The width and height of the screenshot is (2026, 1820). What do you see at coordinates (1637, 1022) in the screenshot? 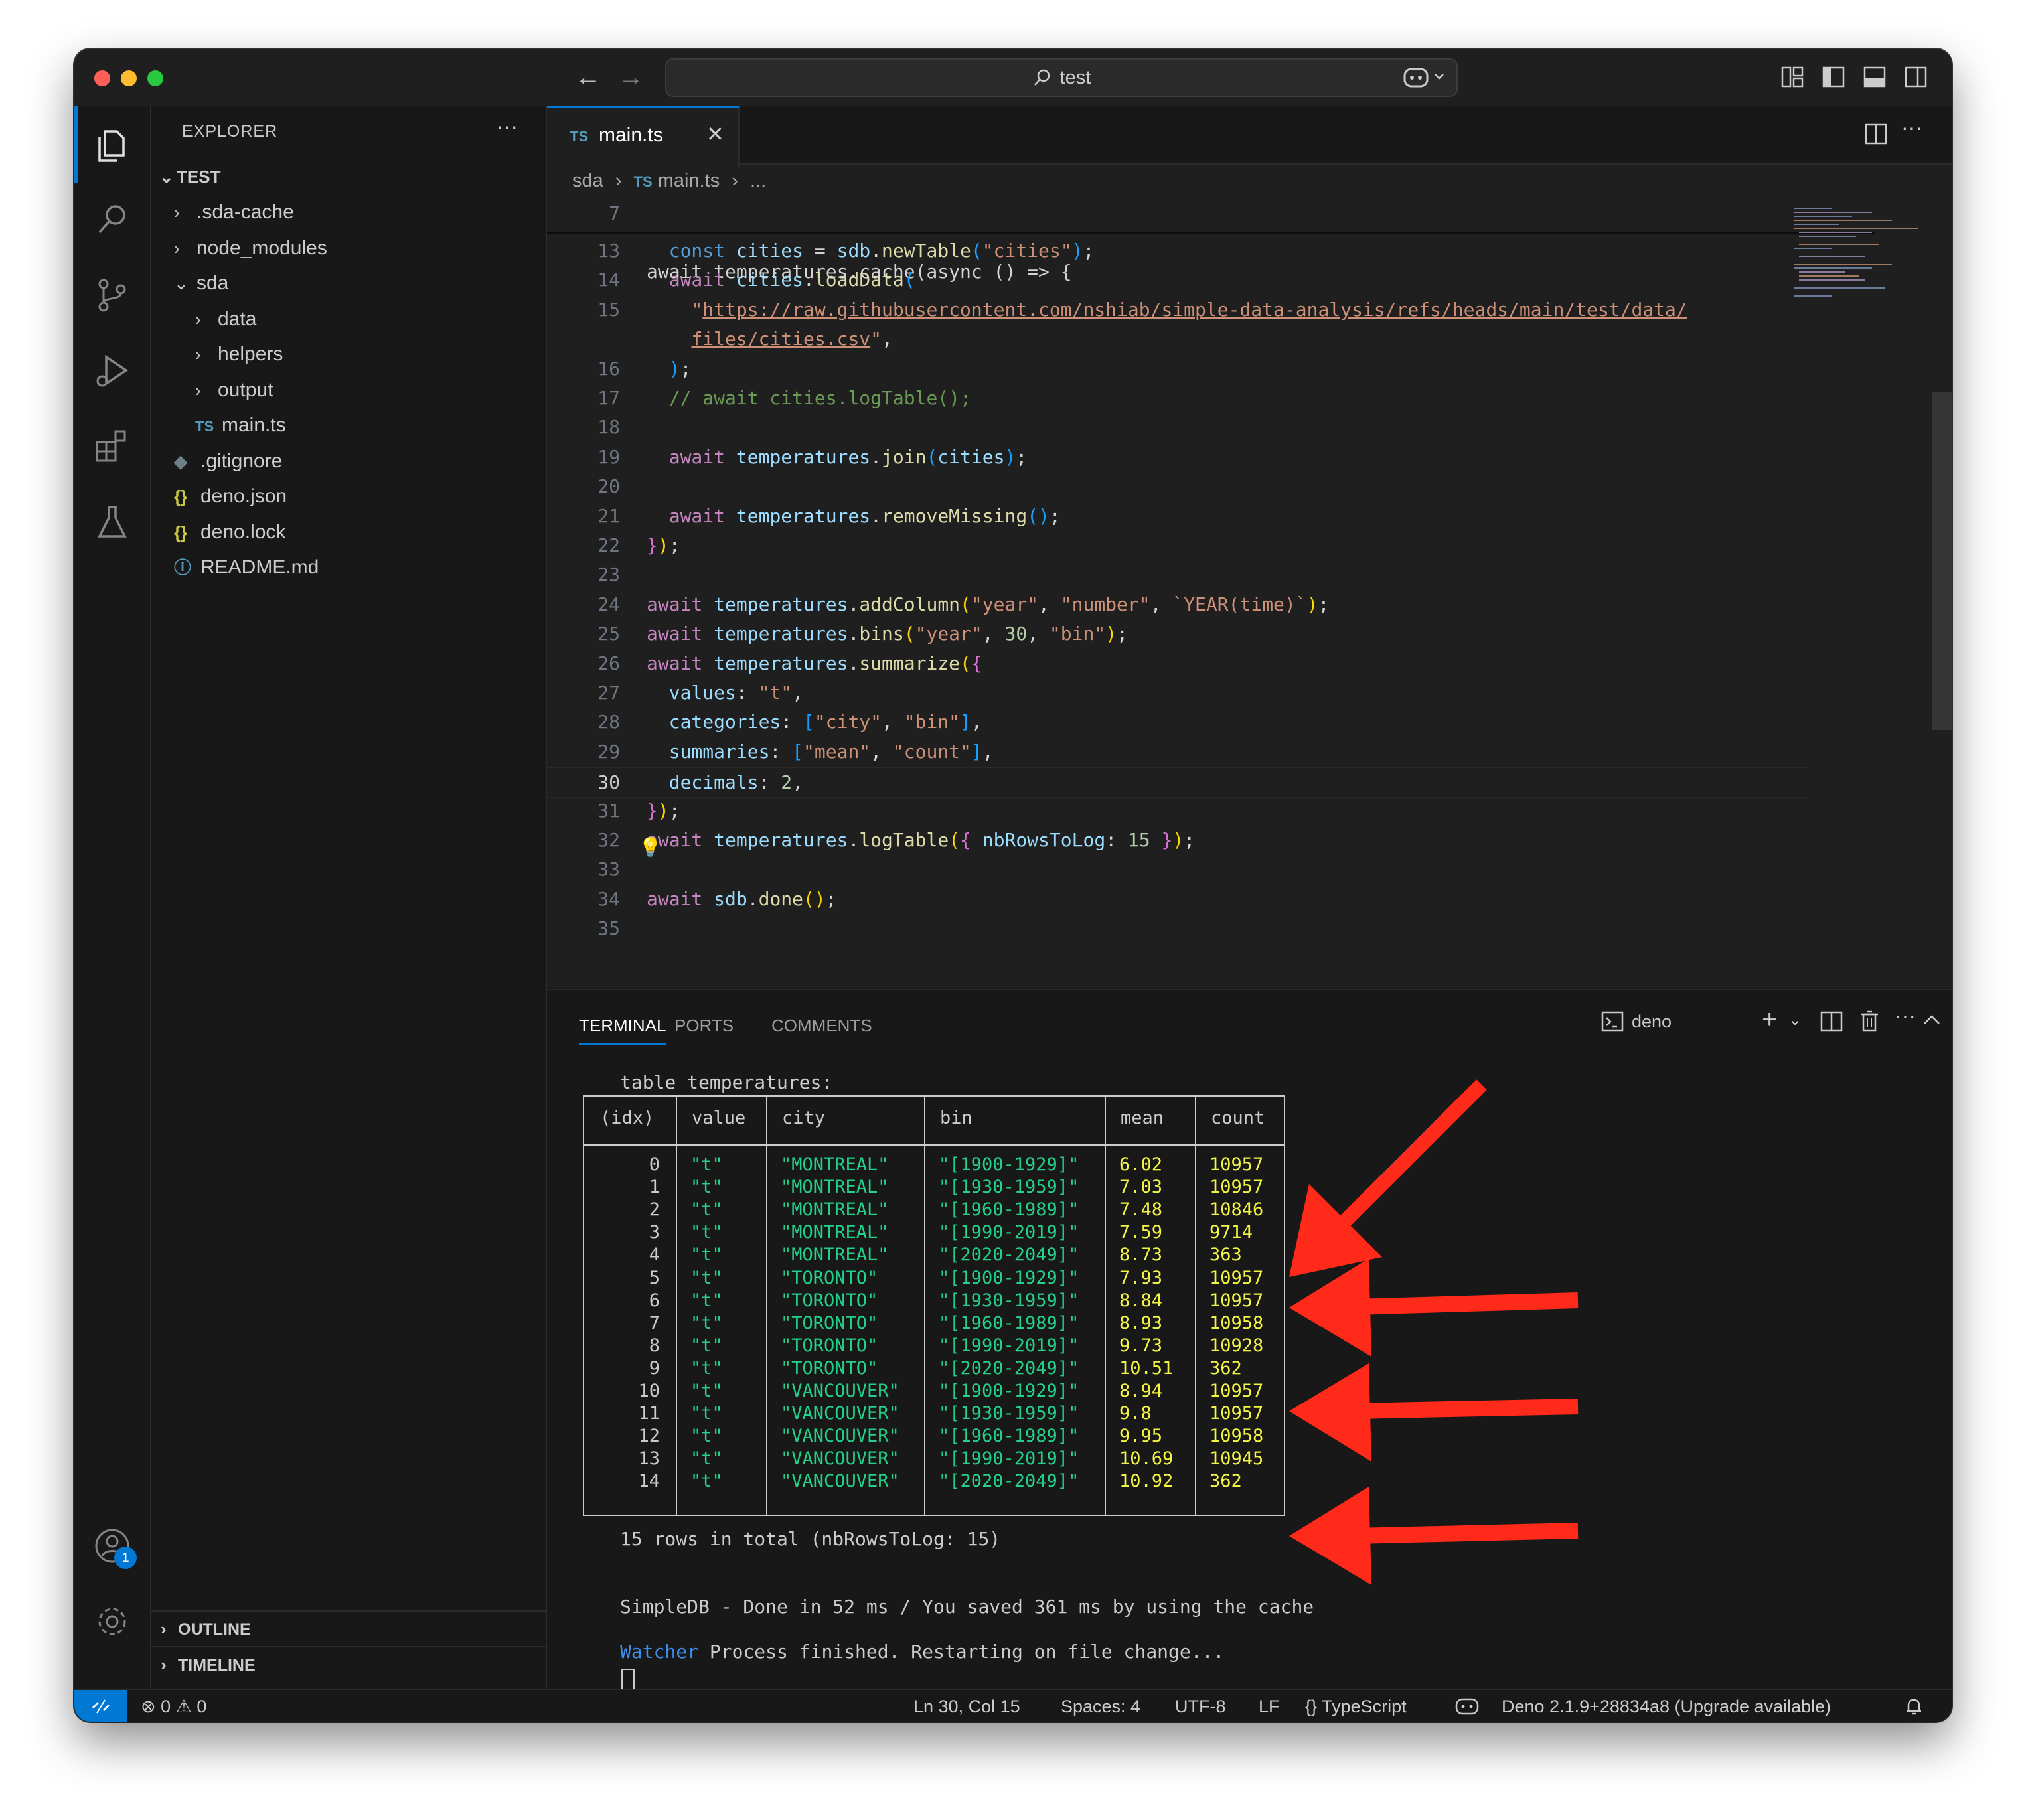
I see `terminal-selector: deno` at bounding box center [1637, 1022].